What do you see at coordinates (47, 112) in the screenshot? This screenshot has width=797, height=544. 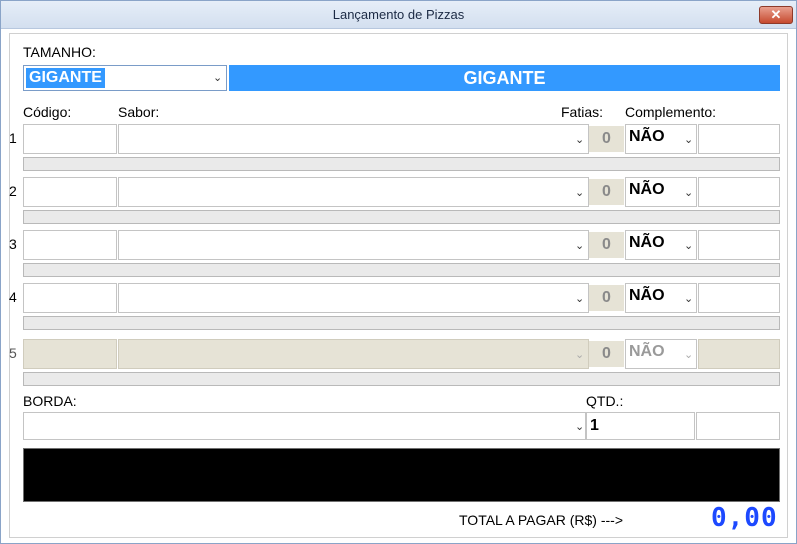 I see `code-column-header: Código:` at bounding box center [47, 112].